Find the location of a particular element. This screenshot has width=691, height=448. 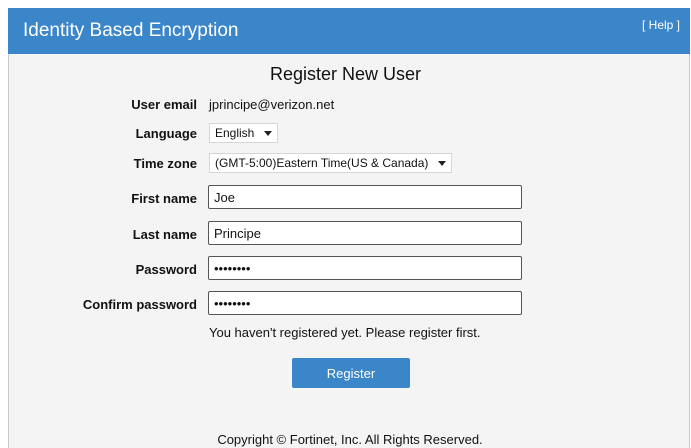

user-email-label: User email is located at coordinates (164, 104).